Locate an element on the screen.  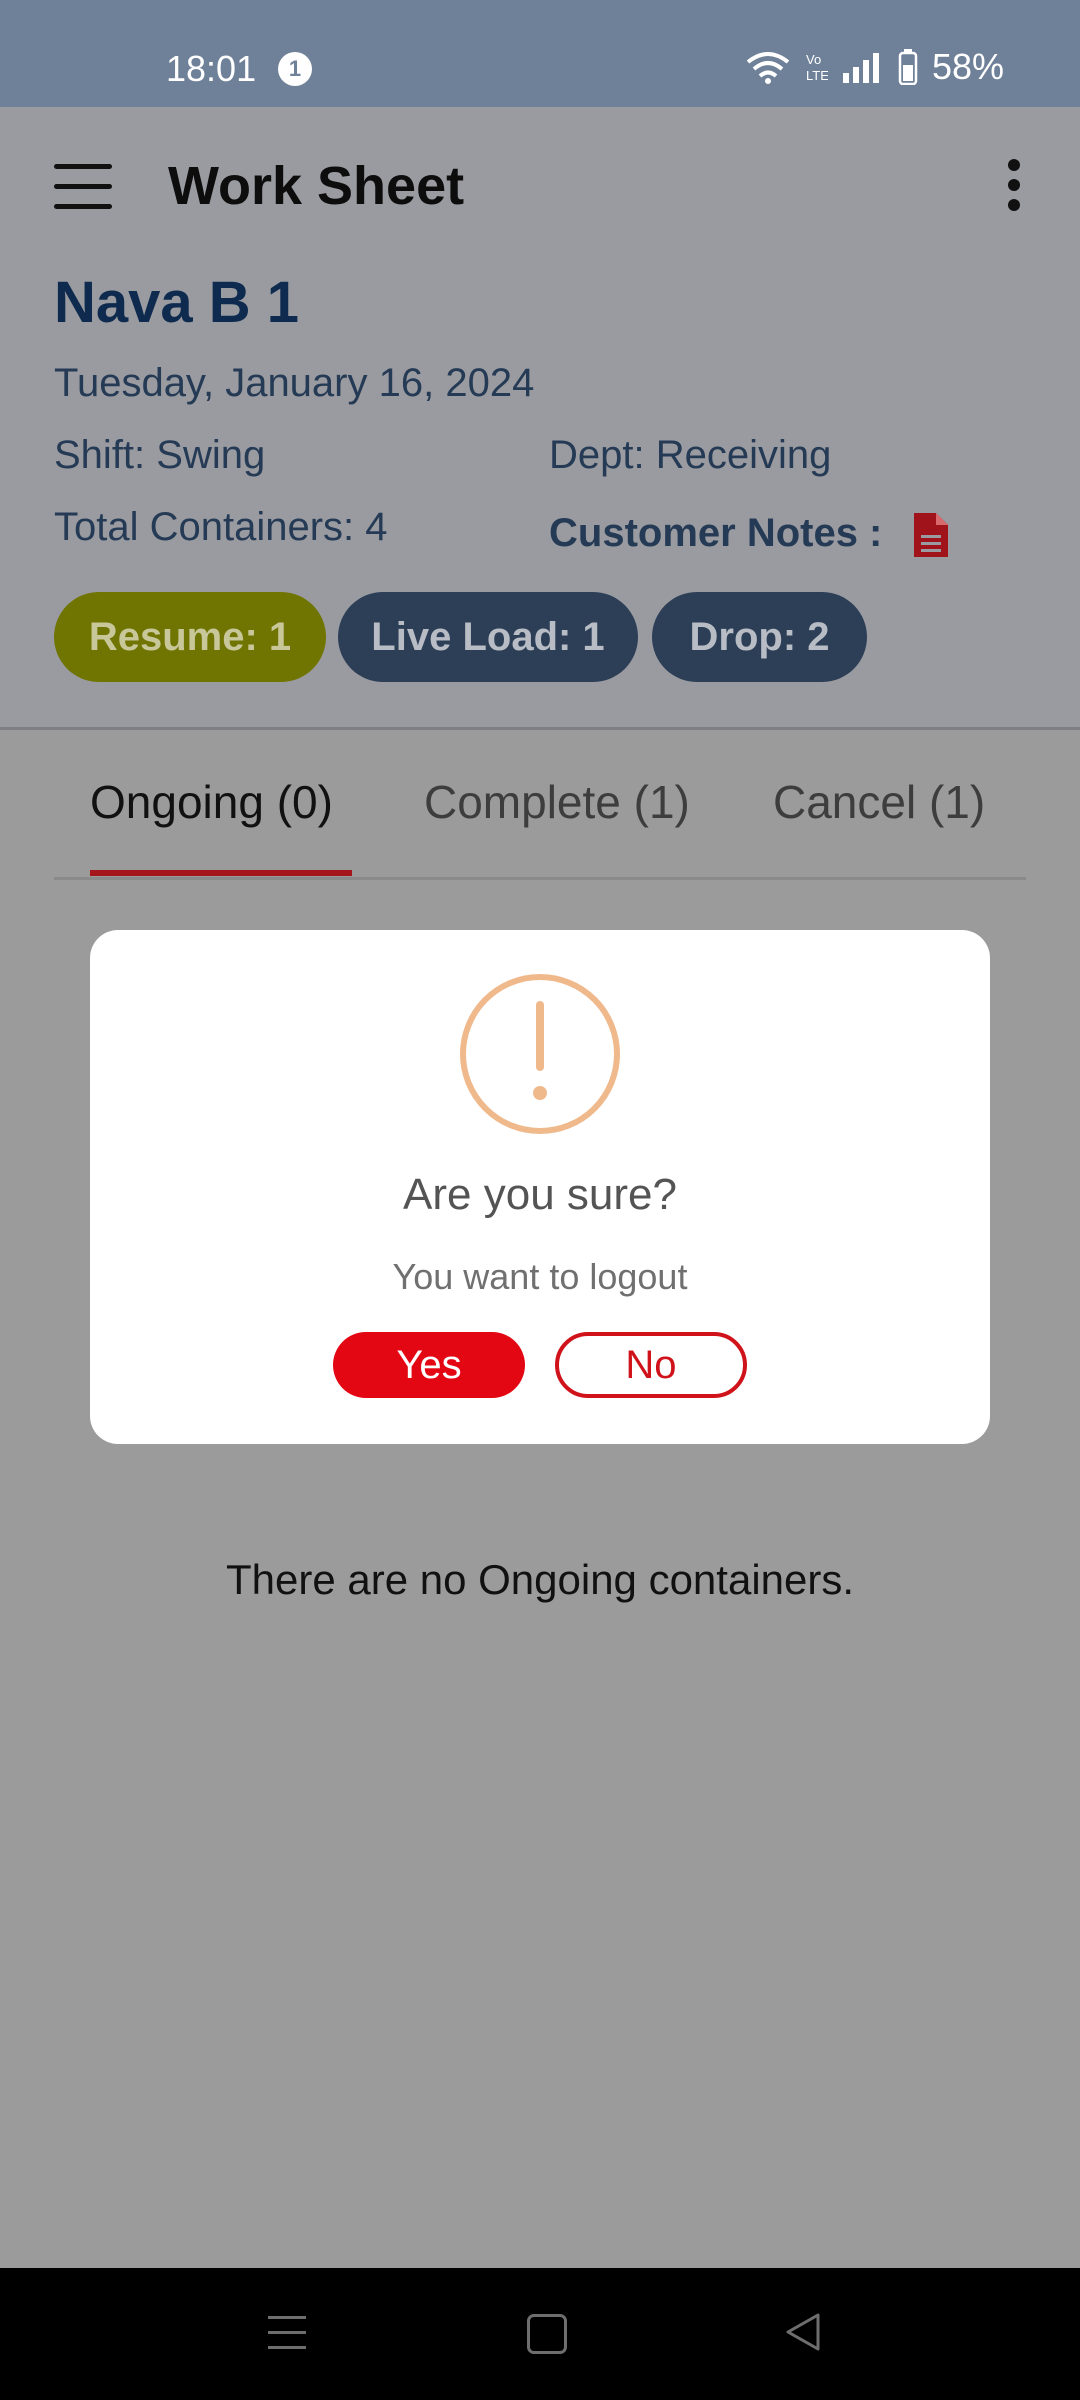
tab-bar: Ongoing (0) Complete (1) Cancel (1) is located at coordinates (540, 827).